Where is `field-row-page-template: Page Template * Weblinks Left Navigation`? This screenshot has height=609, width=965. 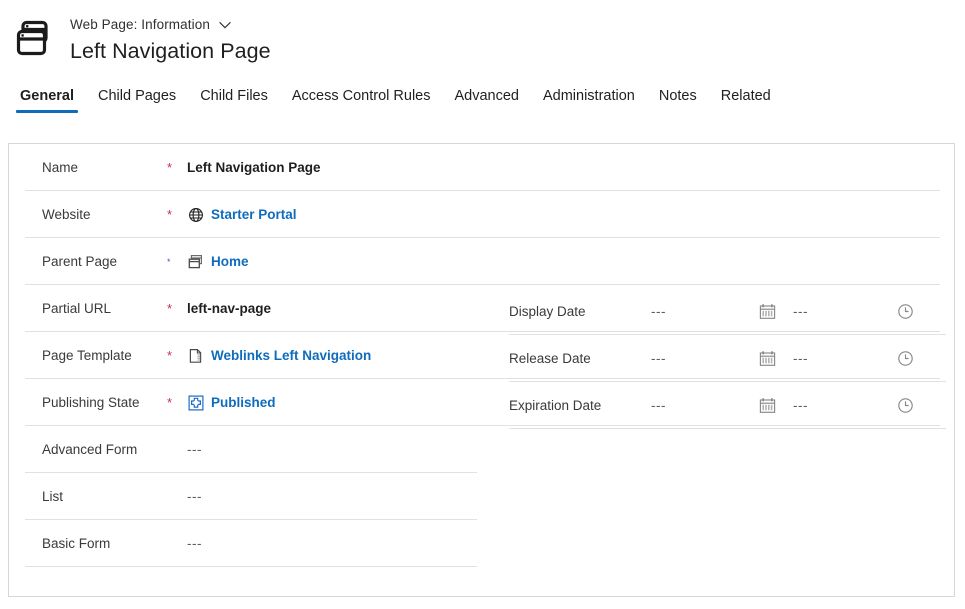 field-row-page-template: Page Template * Weblinks Left Navigation is located at coordinates (474, 355).